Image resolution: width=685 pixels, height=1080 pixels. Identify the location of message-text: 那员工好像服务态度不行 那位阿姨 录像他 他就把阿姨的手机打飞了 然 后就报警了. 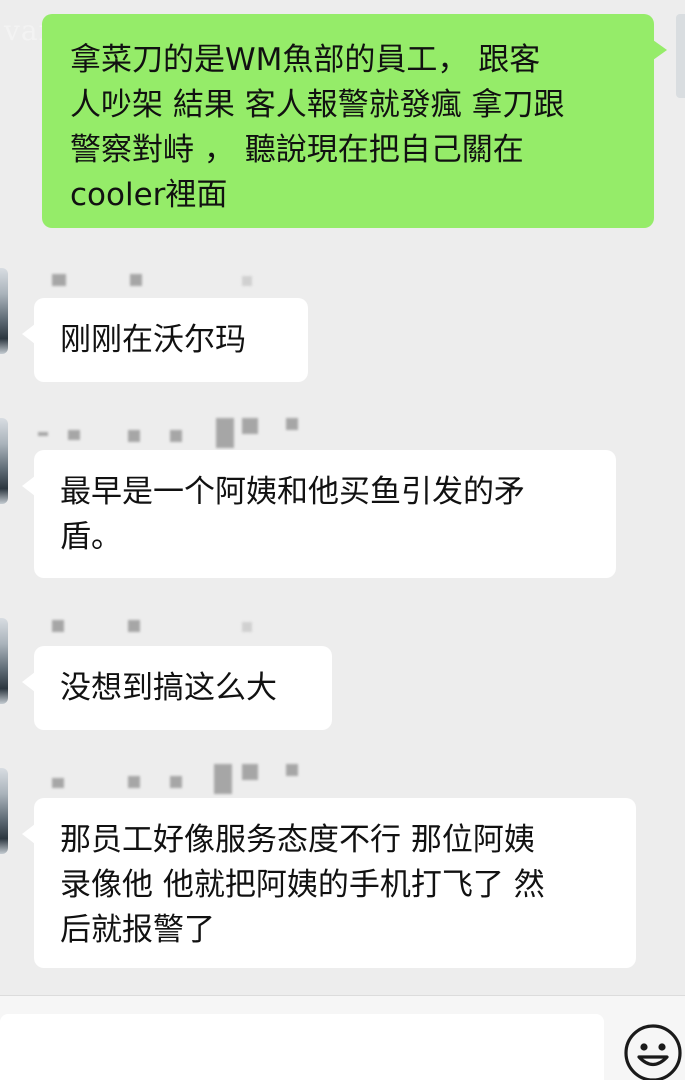
(302, 885).